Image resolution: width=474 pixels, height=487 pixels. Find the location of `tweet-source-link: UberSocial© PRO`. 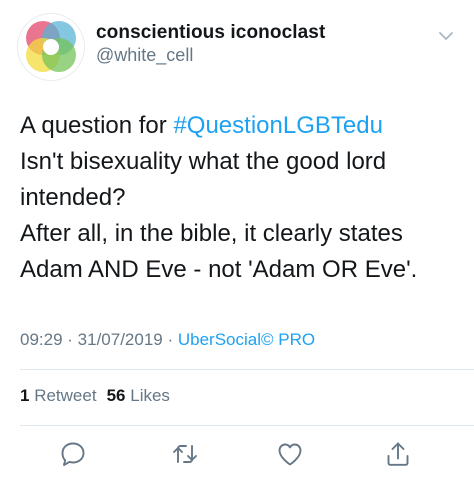

tweet-source-link: UberSocial© PRO is located at coordinates (246, 339).